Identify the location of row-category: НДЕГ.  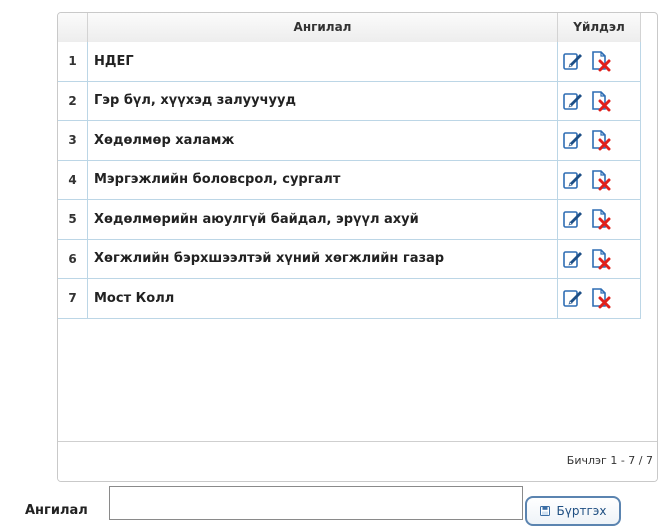
(323, 61).